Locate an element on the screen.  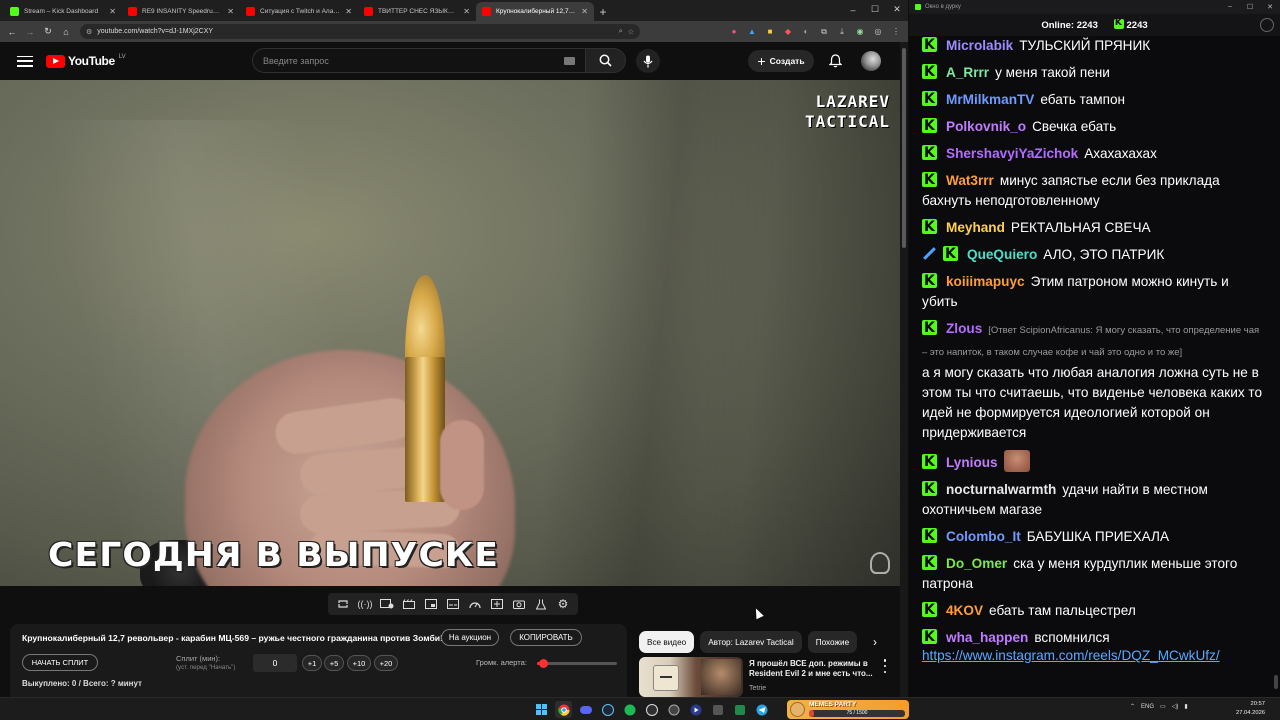
address-bar: ⚙ youtube.com/watch?v=dJ-1MXj2CXY ⌕ ☆ is located at coordinates (360, 31).